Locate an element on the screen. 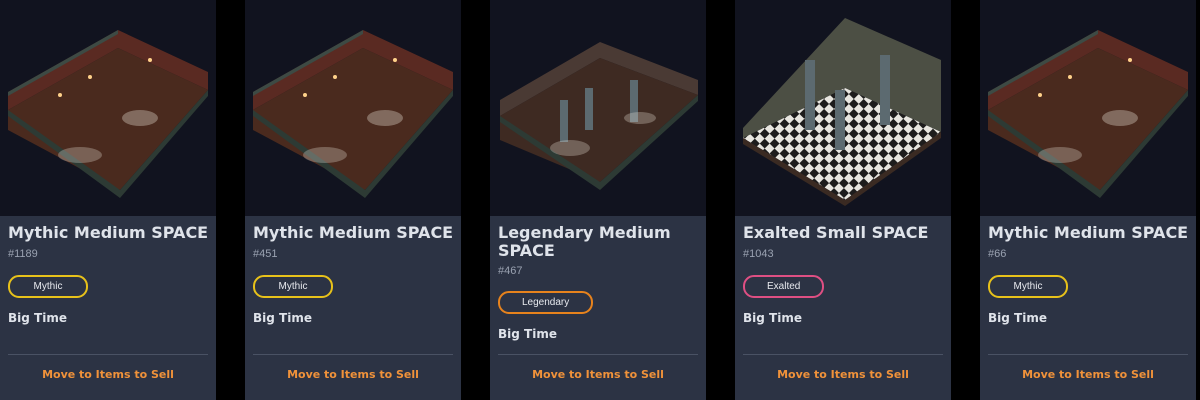 This screenshot has height=400, width=1200. serial-number: #1043 is located at coordinates (758, 254).